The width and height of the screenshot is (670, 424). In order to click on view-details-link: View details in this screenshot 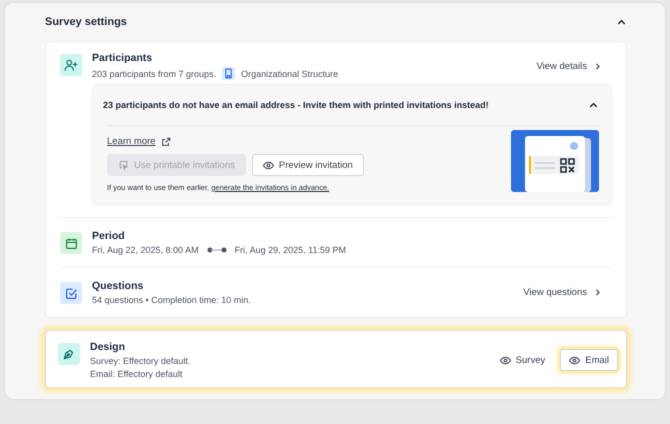, I will do `click(569, 66)`.